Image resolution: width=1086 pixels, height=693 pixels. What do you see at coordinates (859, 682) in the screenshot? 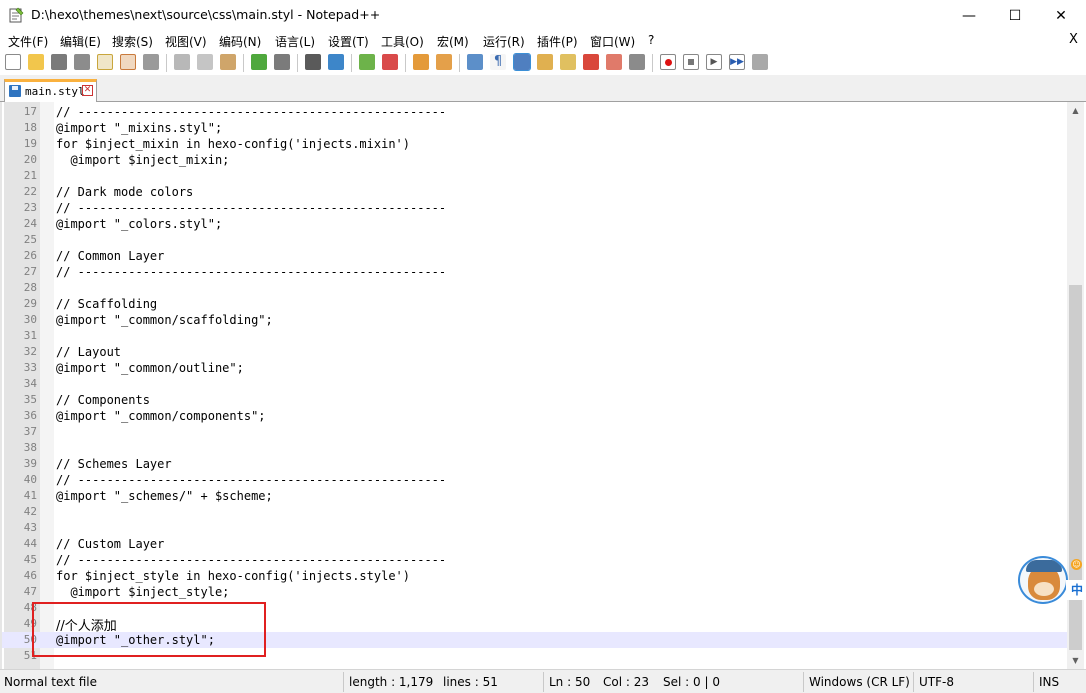
I see `status-eol: Windows (CR LF)` at bounding box center [859, 682].